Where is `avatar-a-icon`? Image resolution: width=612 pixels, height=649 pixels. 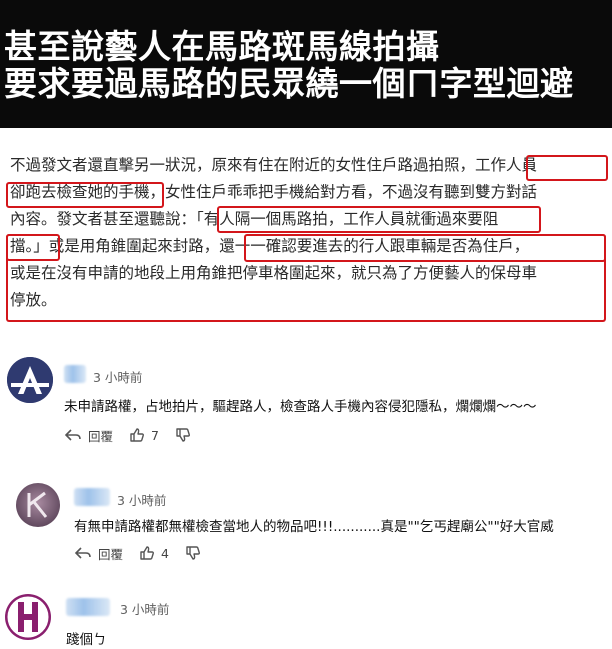 avatar-a-icon is located at coordinates (30, 380).